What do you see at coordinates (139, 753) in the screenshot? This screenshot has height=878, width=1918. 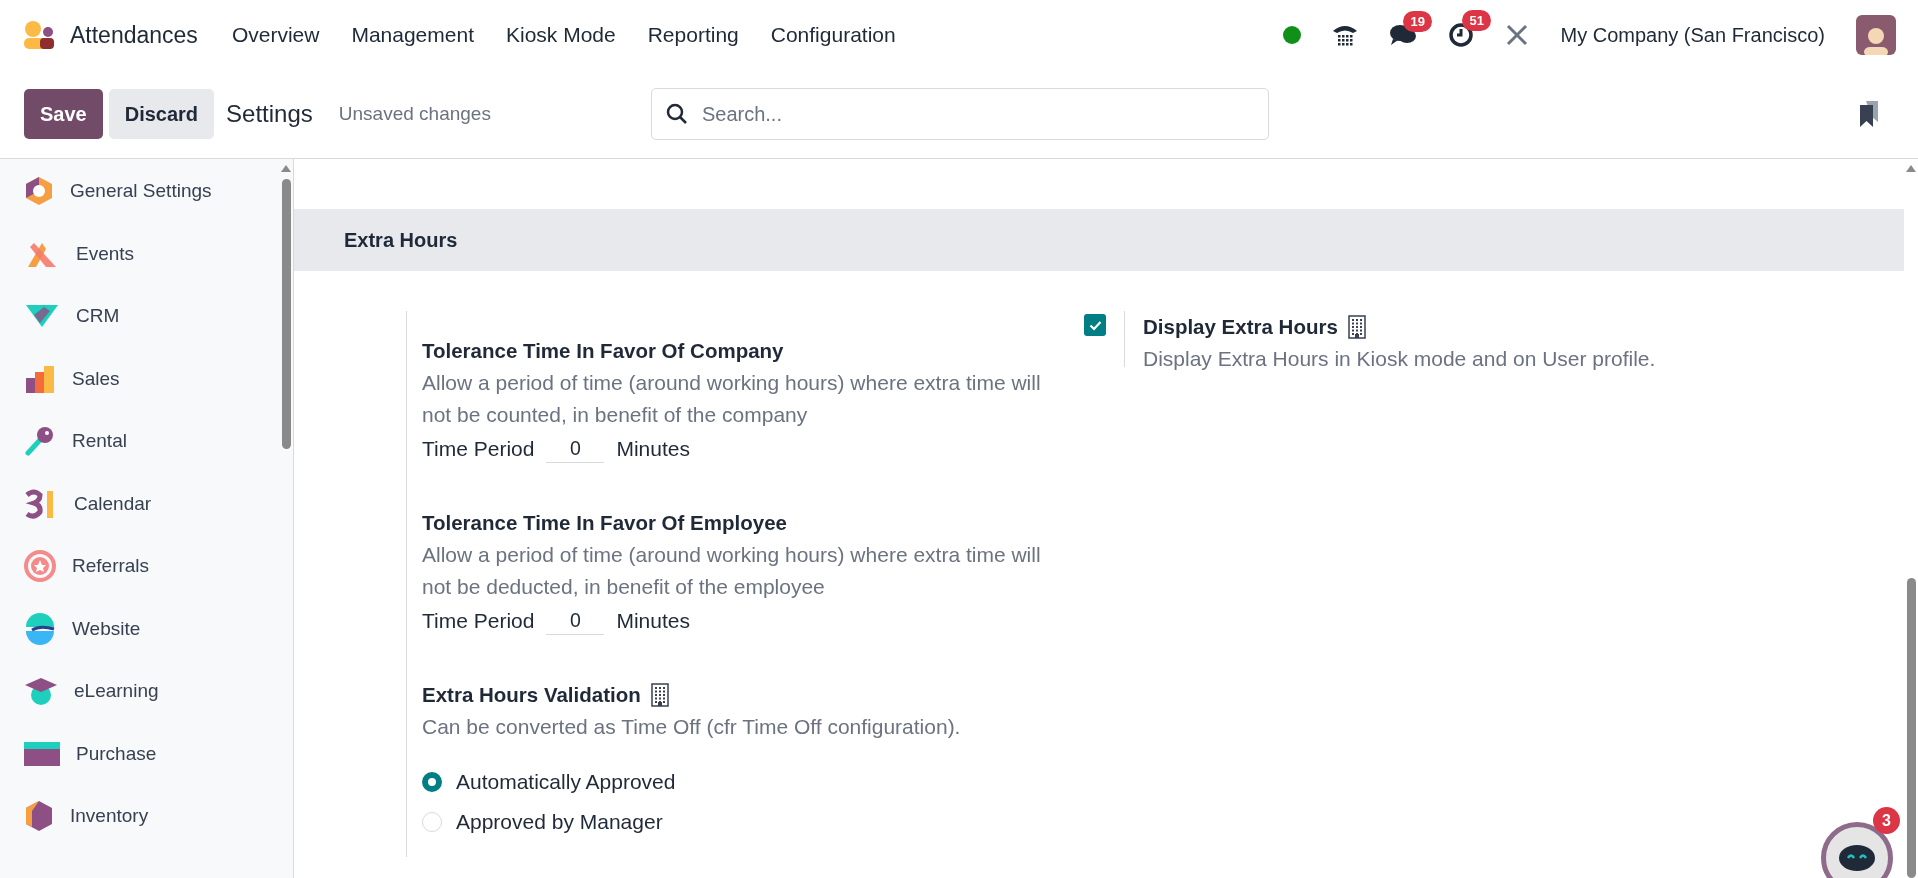 I see `sidebar-item: Purchase` at bounding box center [139, 753].